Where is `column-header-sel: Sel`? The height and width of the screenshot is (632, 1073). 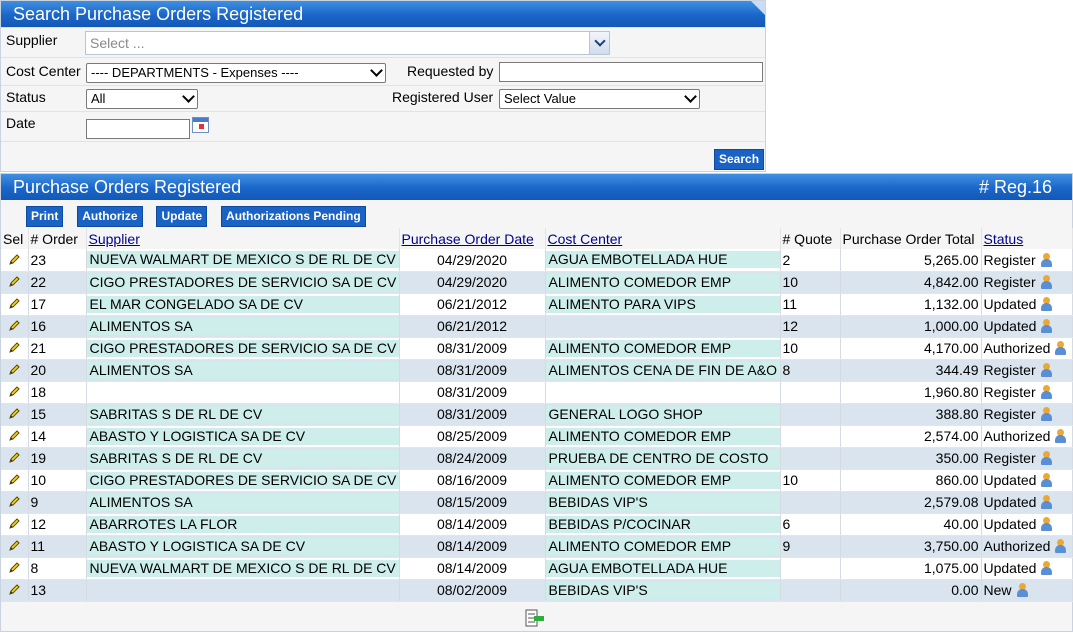
column-header-sel: Sel is located at coordinates (15, 238).